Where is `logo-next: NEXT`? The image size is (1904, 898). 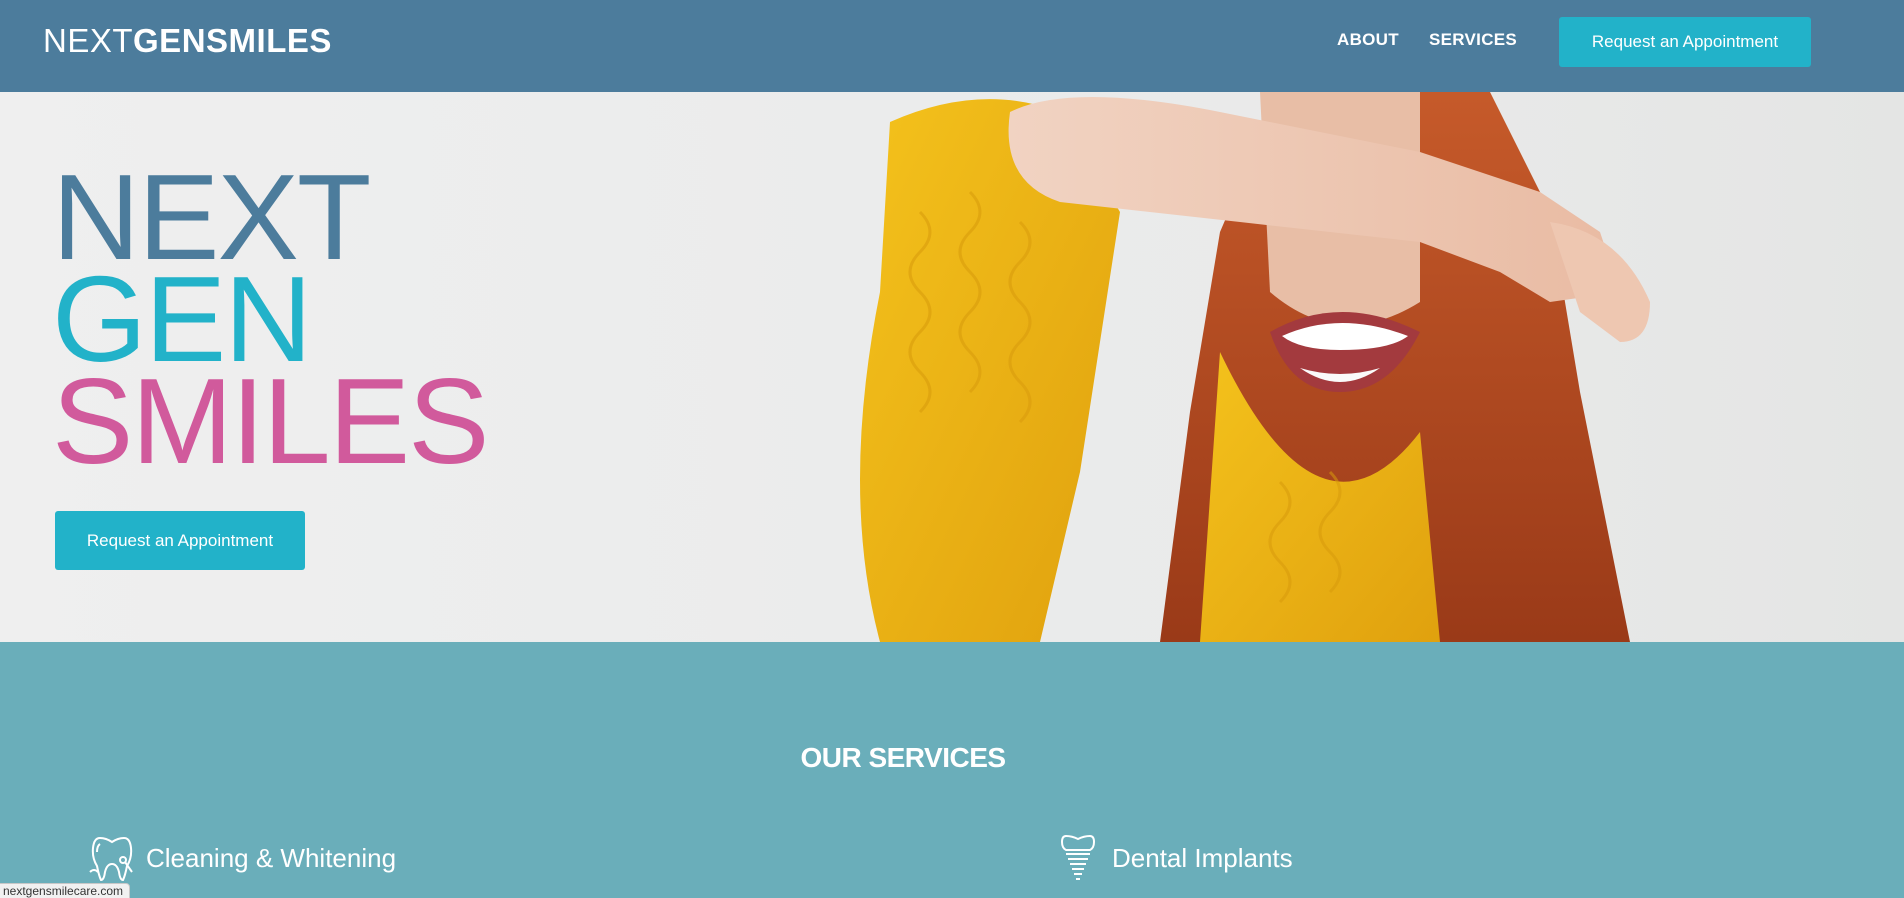 logo-next: NEXT is located at coordinates (88, 40).